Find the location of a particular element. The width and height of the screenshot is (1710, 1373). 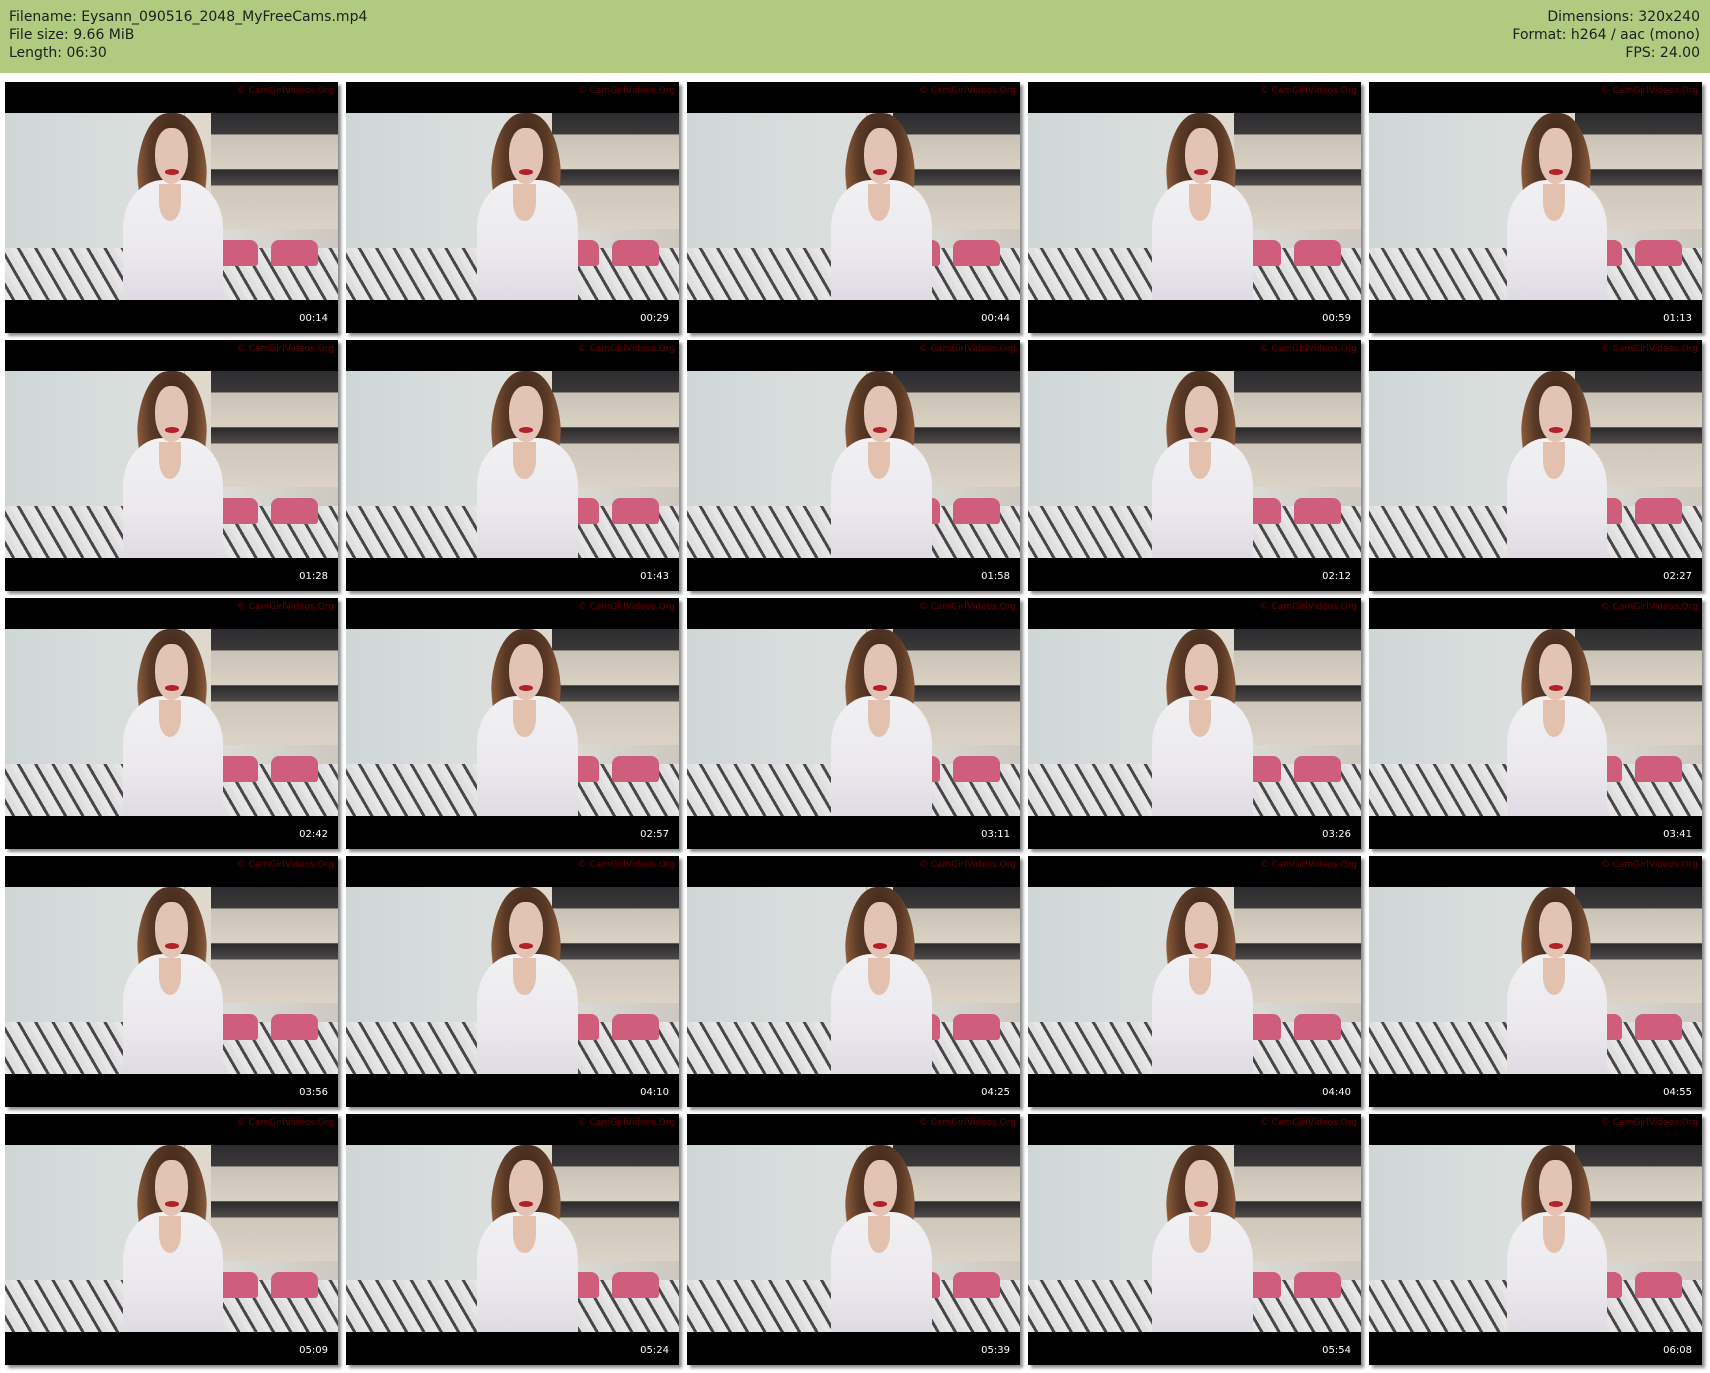

thumbnail: © CamGirlVideos.Org 04:55 is located at coordinates (1535, 981).